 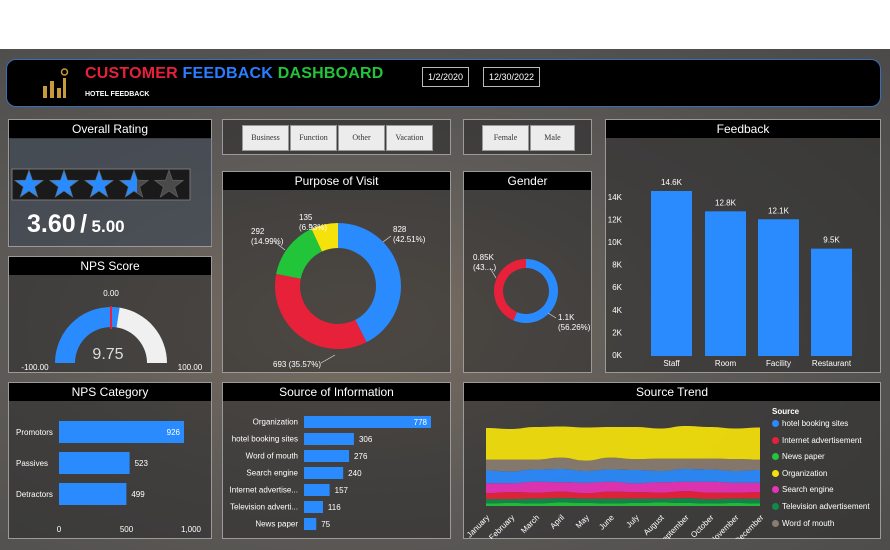 I want to click on legend-item: Television advertisement, so click(x=821, y=506).